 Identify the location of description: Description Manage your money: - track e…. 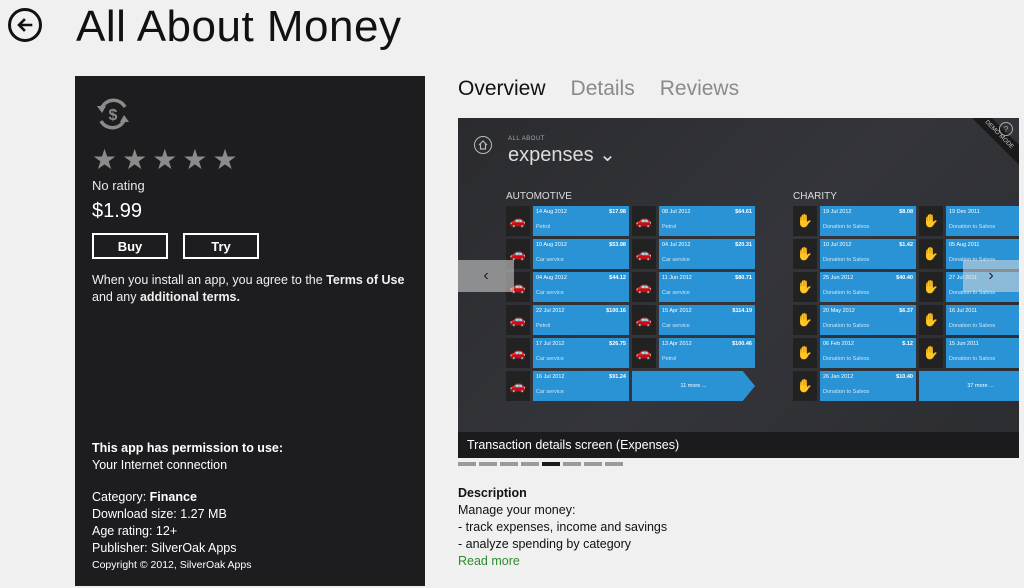
(562, 527).